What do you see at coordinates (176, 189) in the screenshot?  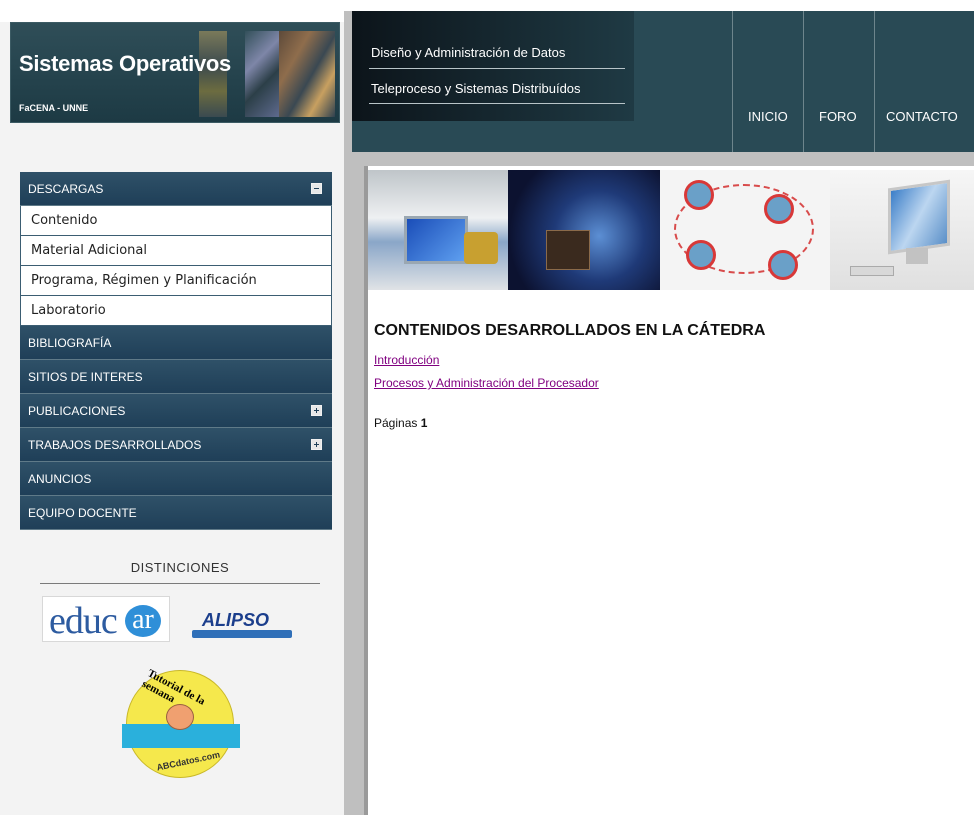 I see `menu-descargas: DESCARGAS` at bounding box center [176, 189].